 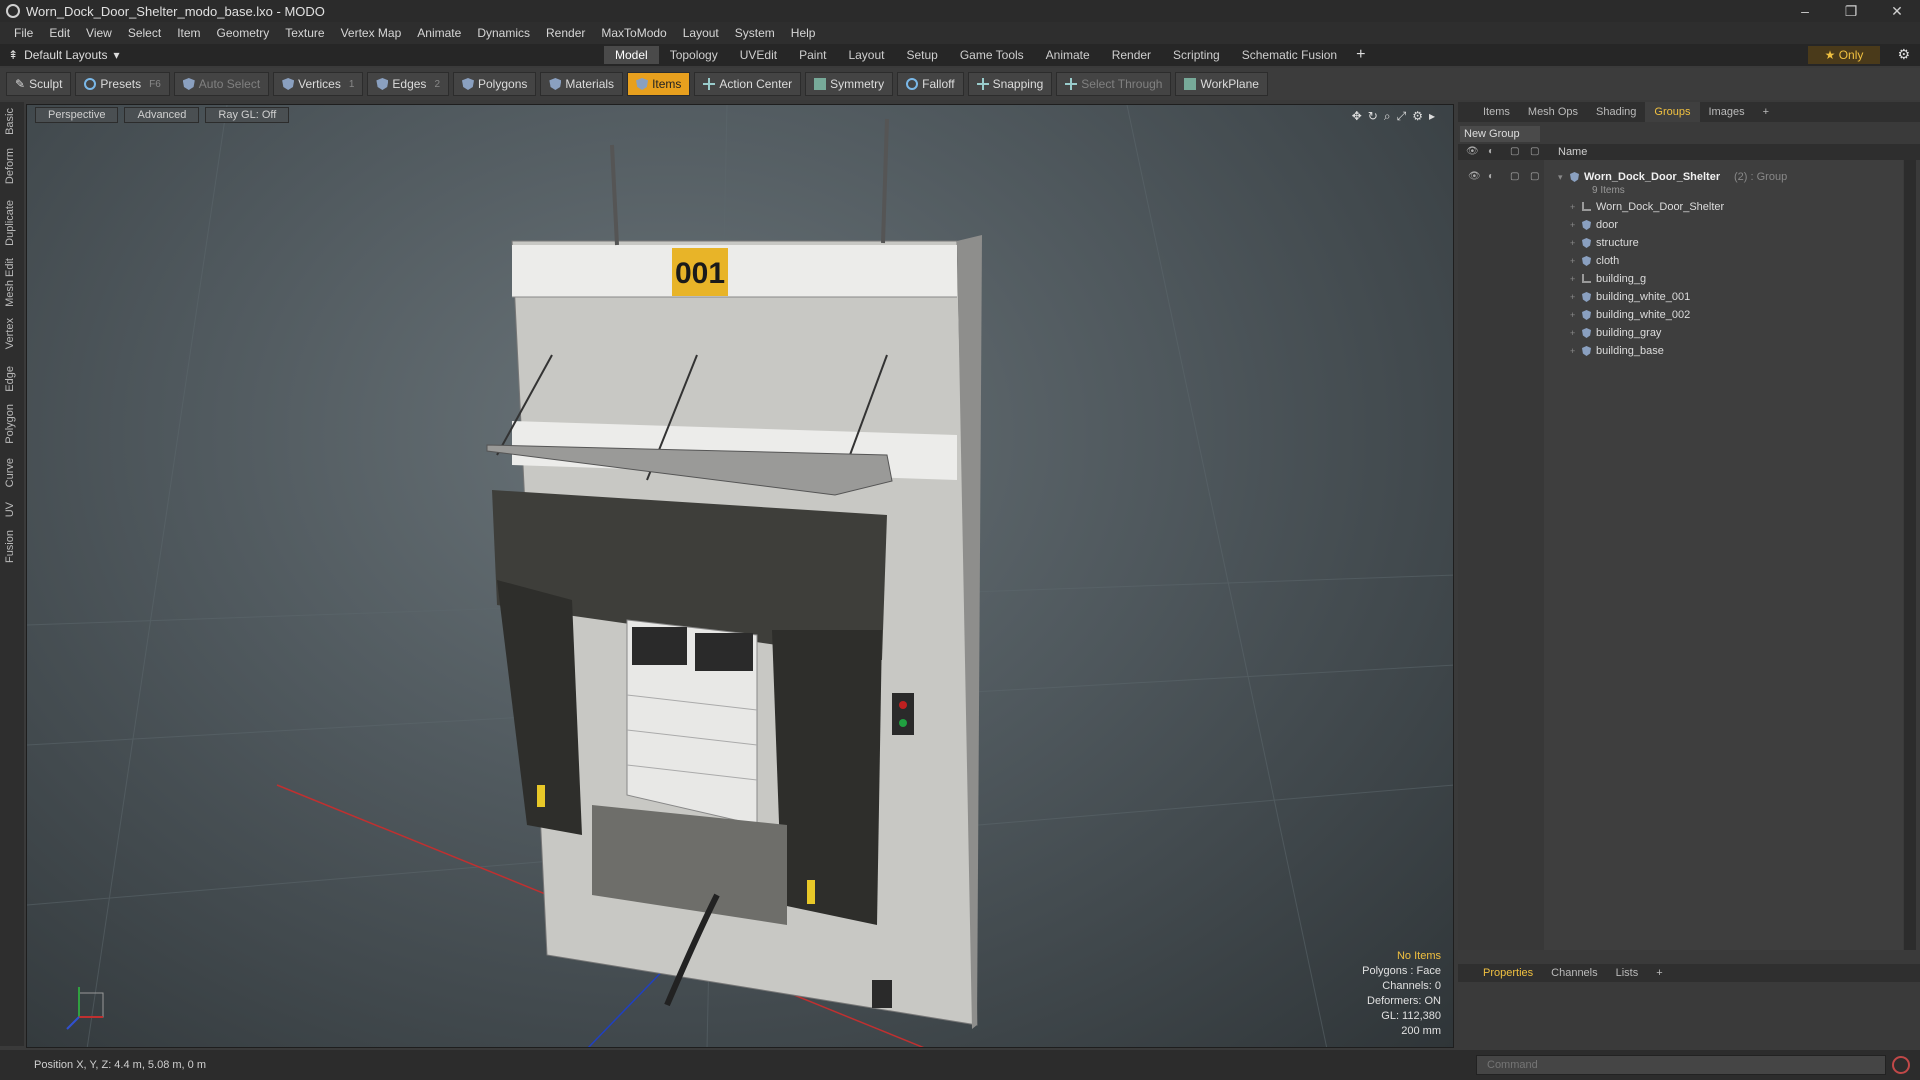 I want to click on falloff-button: Falloff, so click(x=930, y=84).